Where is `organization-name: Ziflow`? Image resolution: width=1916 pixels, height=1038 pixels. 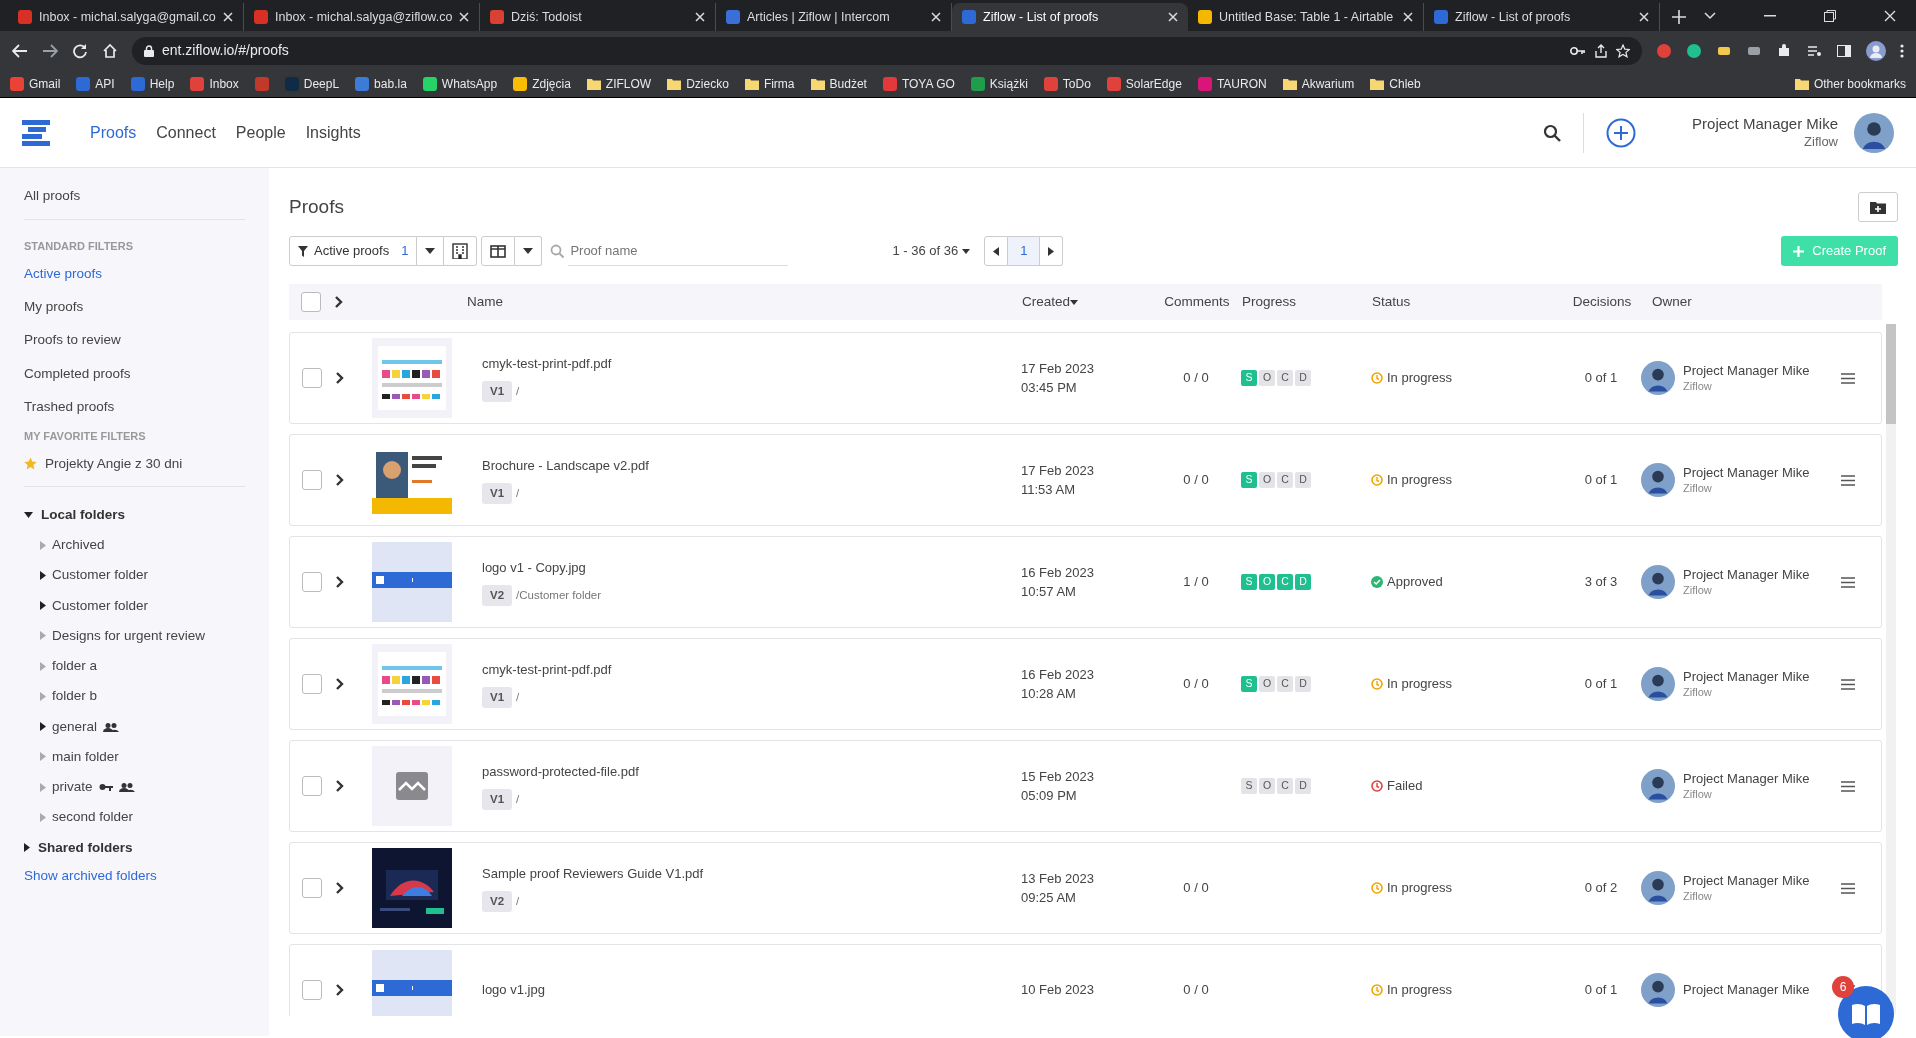
organization-name: Ziflow is located at coordinates (1820, 142).